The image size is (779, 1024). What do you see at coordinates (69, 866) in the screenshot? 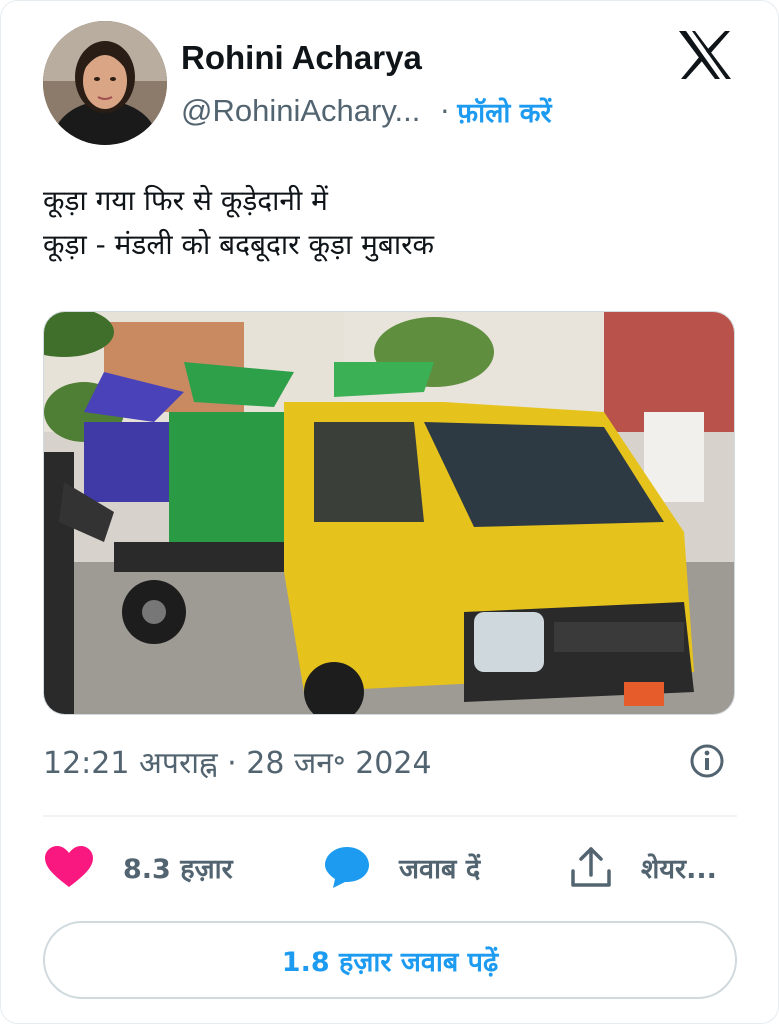
I see `heart-icon` at bounding box center [69, 866].